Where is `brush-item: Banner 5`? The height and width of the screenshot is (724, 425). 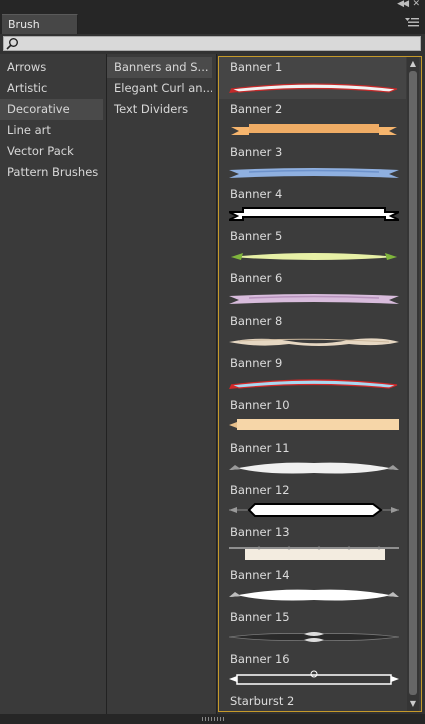 brush-item: Banner 5 is located at coordinates (312, 247).